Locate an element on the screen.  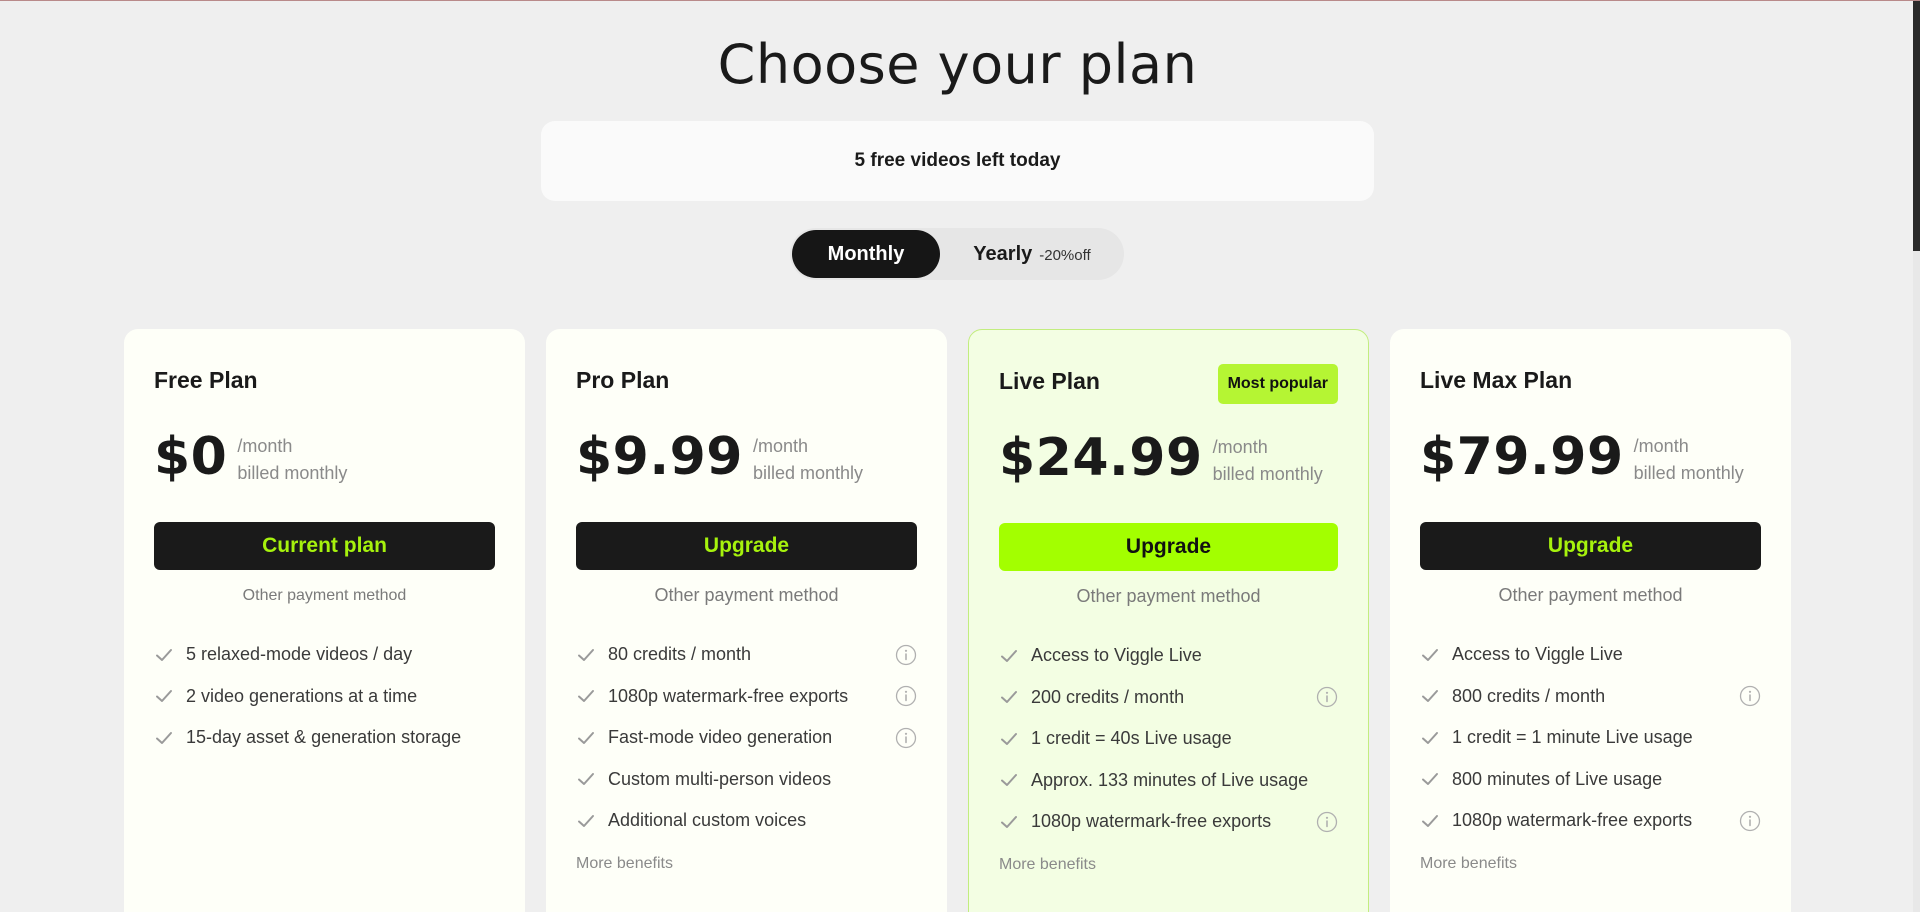
feature-text: 15-day asset & generation storage is located at coordinates (324, 737).